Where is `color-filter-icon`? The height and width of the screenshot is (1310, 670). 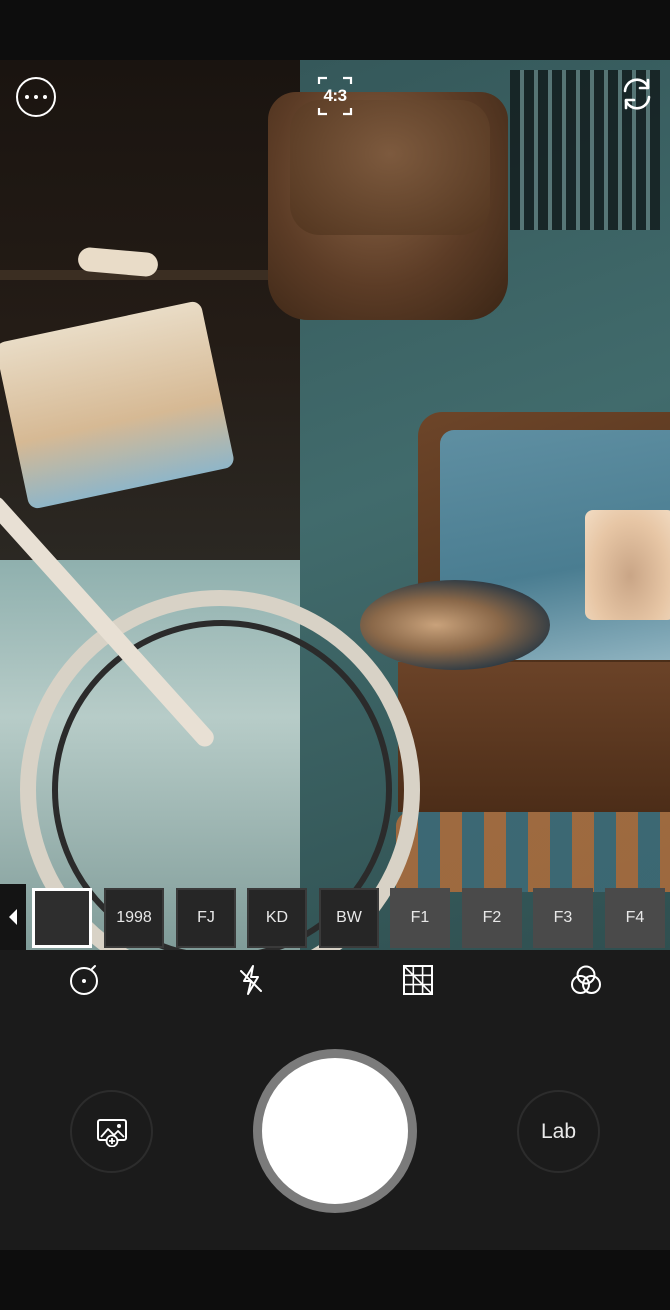
color-filter-icon is located at coordinates (586, 979).